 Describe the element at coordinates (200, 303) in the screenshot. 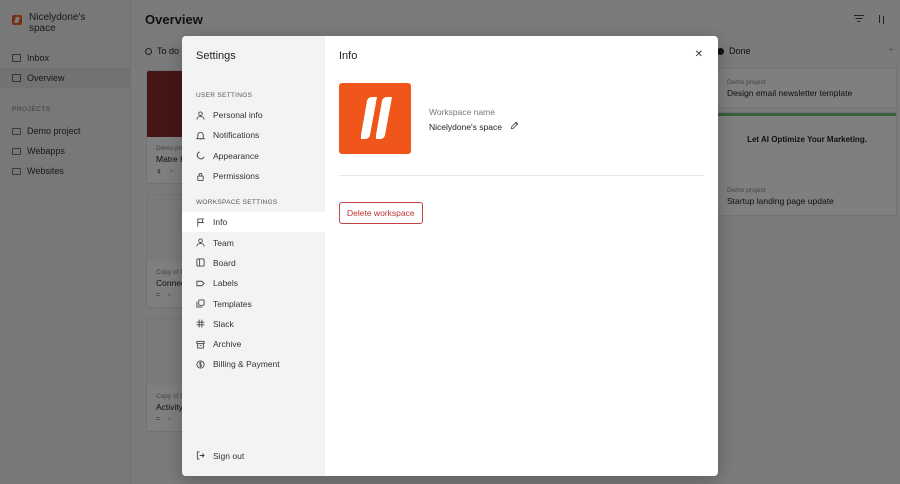

I see `templates-icon` at that location.